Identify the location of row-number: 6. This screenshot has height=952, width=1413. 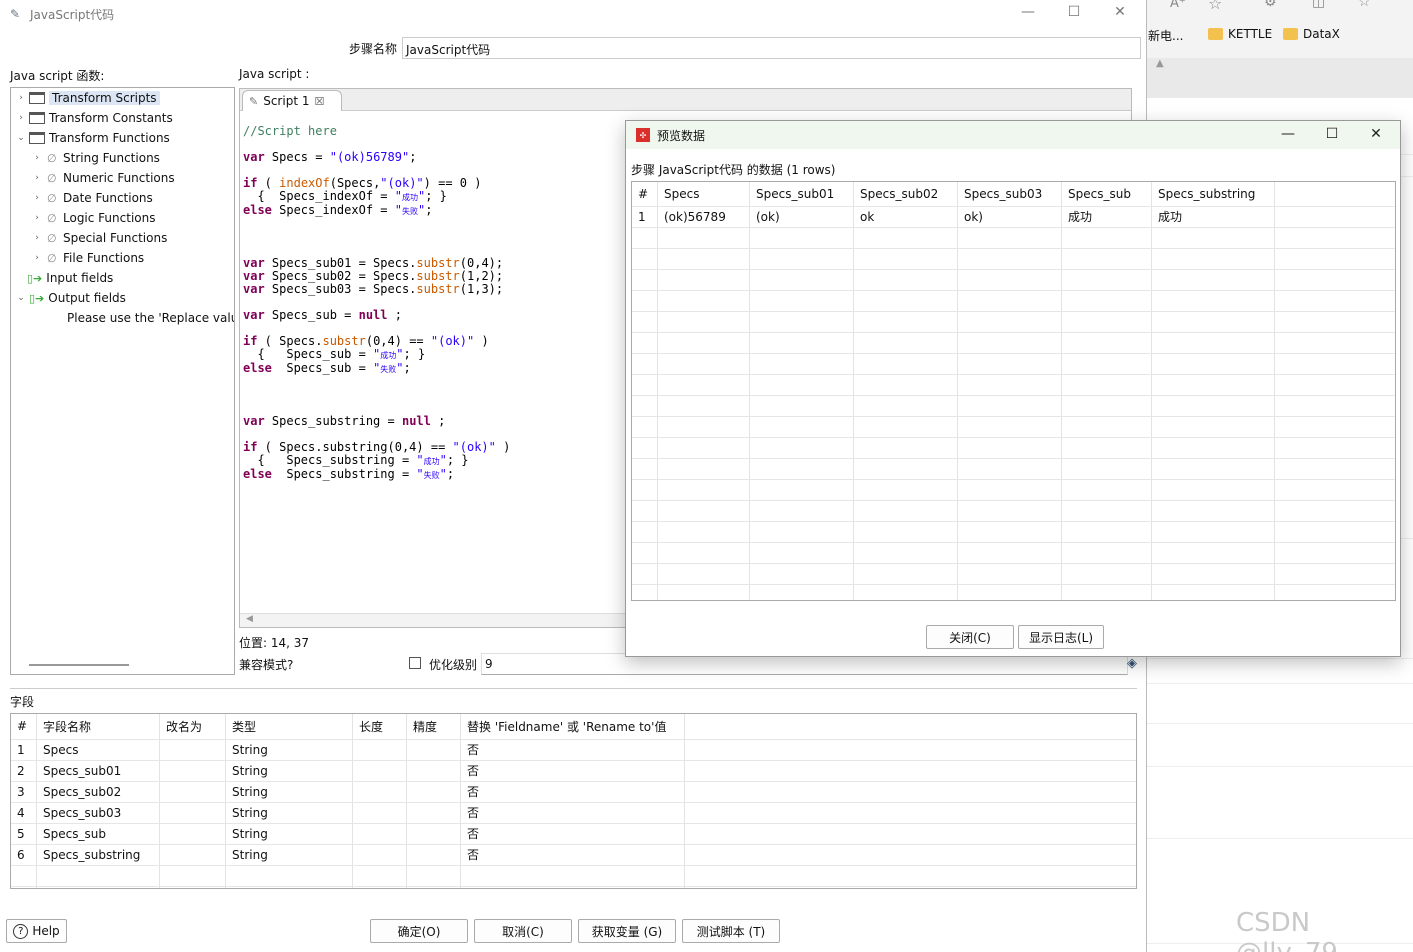
(18, 854).